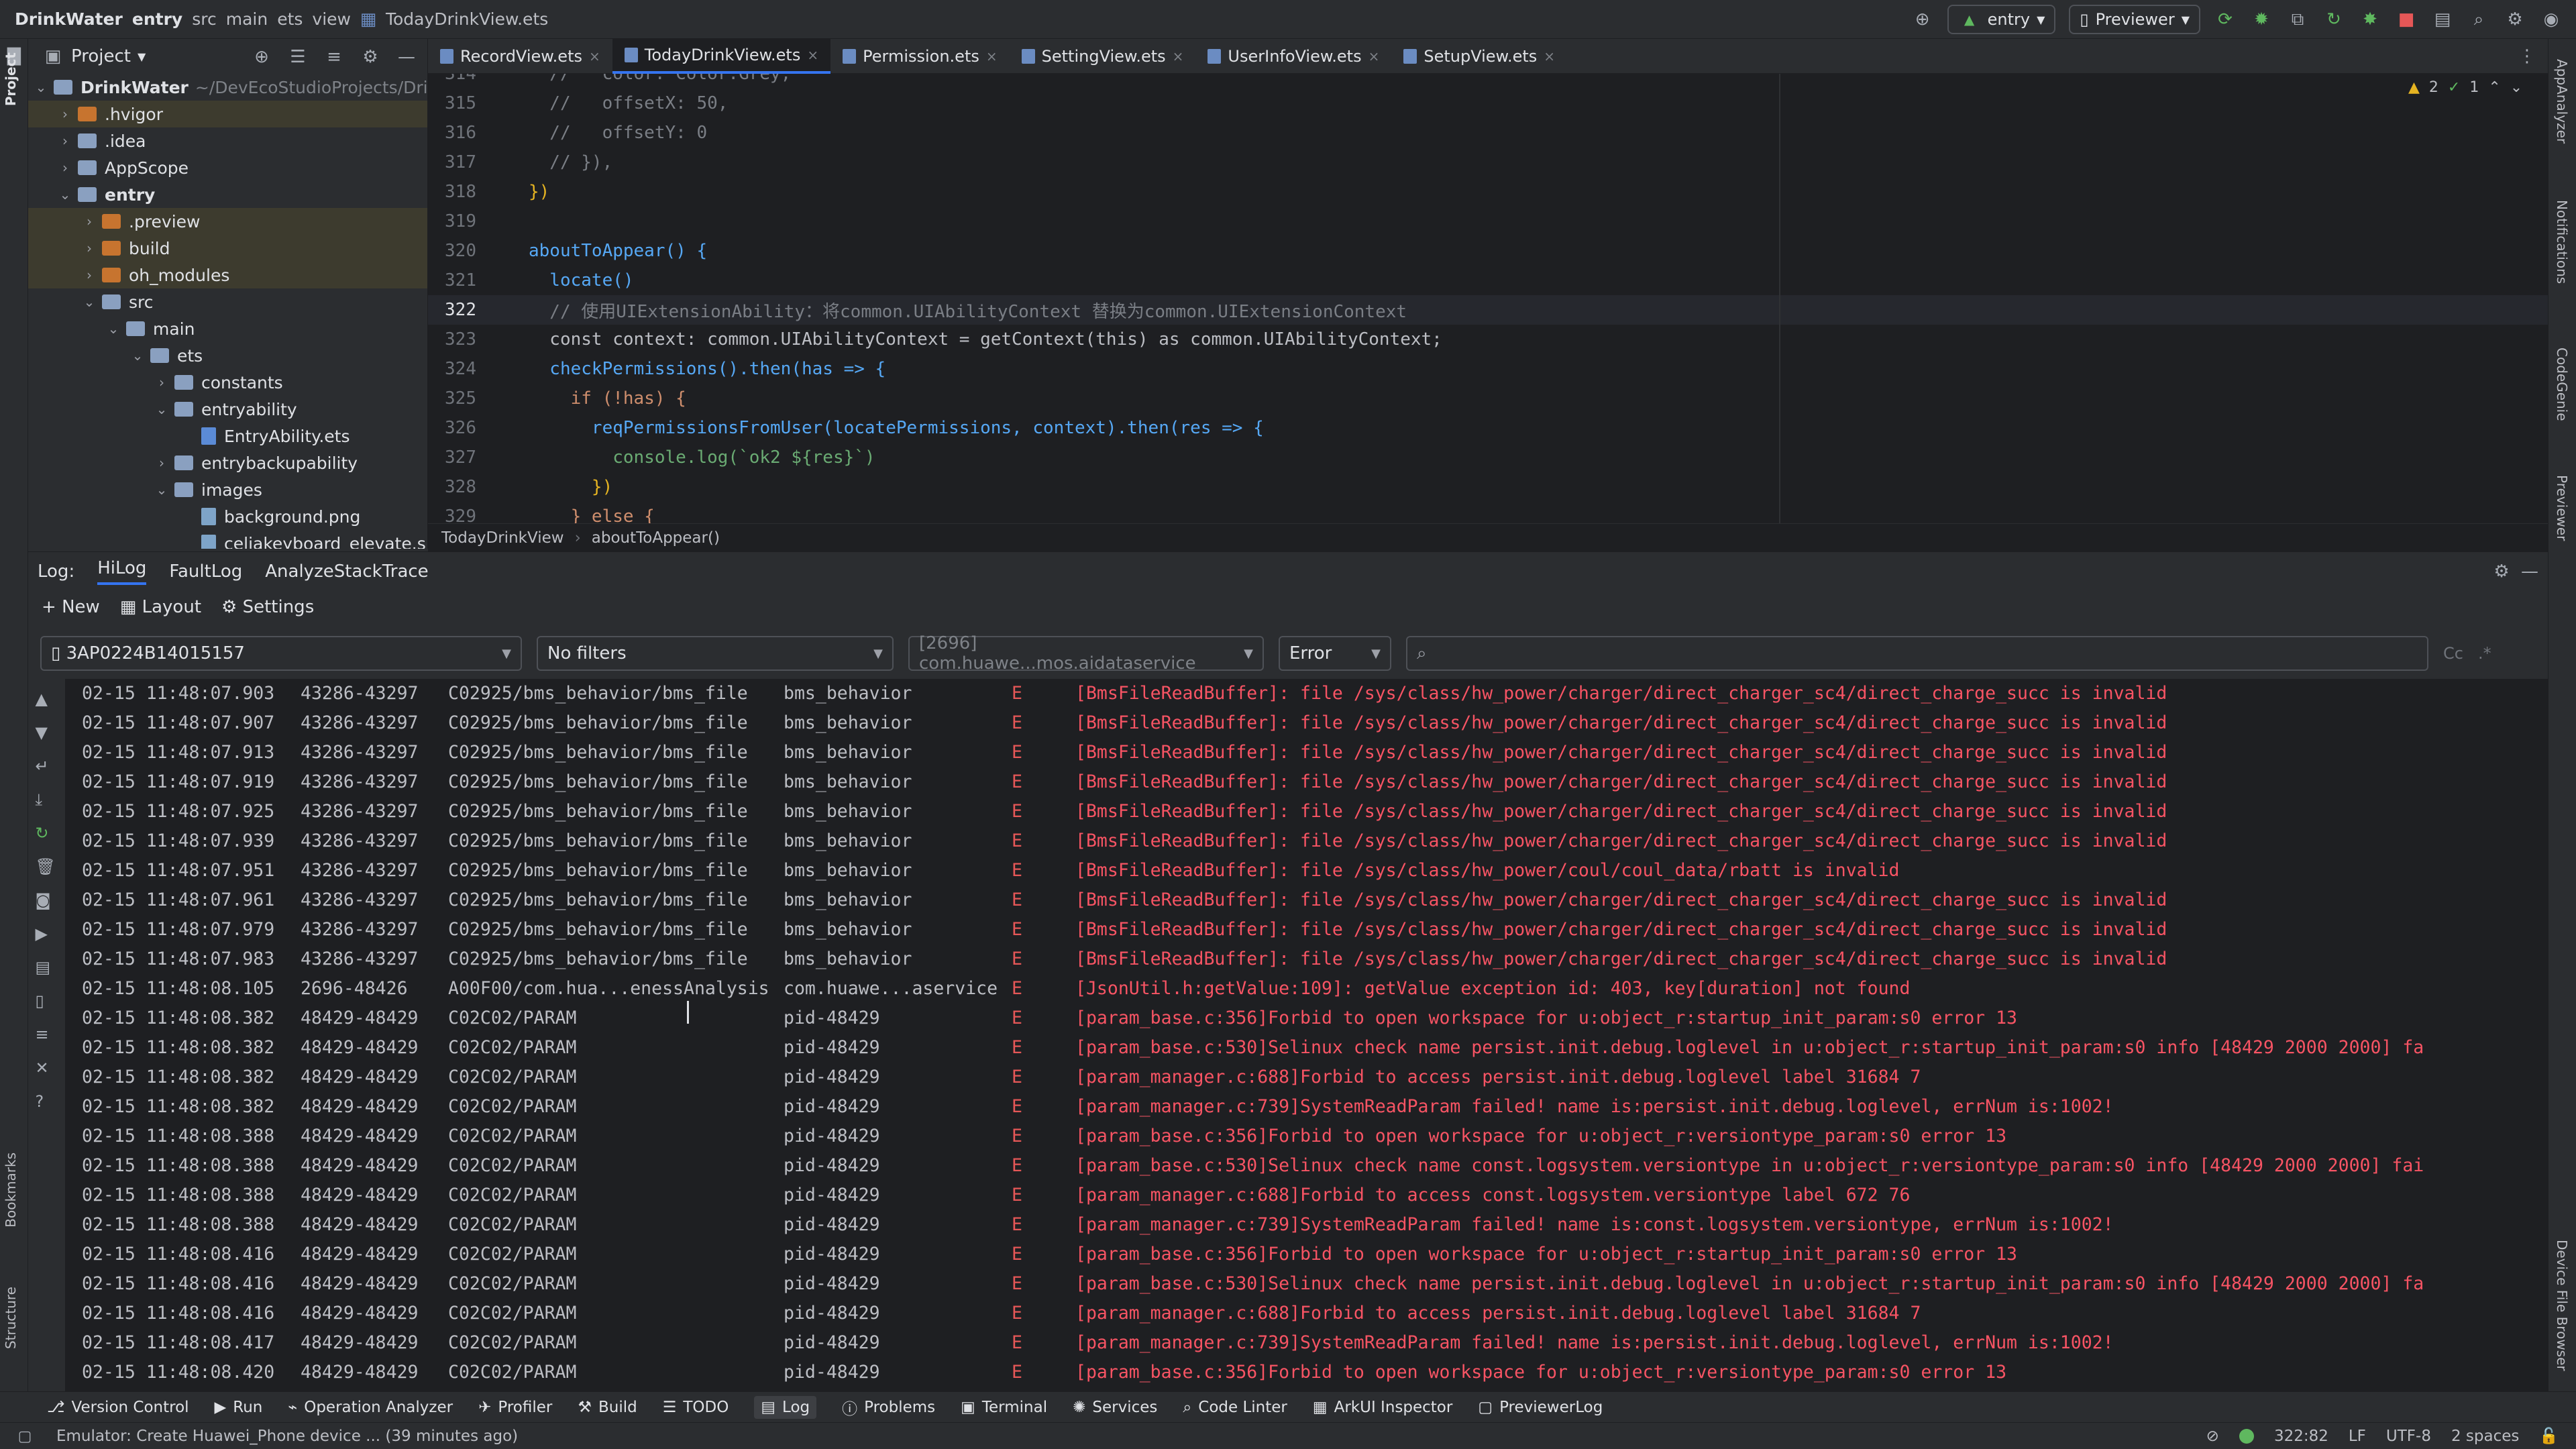 This screenshot has width=2576, height=1449. What do you see at coordinates (520, 56) in the screenshot?
I see `tab-recordview: RecordView.ets ×` at bounding box center [520, 56].